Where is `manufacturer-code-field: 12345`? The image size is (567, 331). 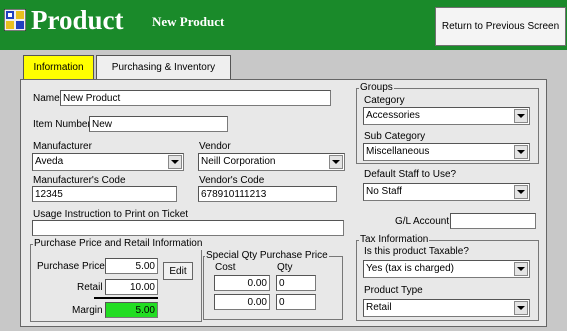 manufacturer-code-field: 12345 is located at coordinates (104, 194).